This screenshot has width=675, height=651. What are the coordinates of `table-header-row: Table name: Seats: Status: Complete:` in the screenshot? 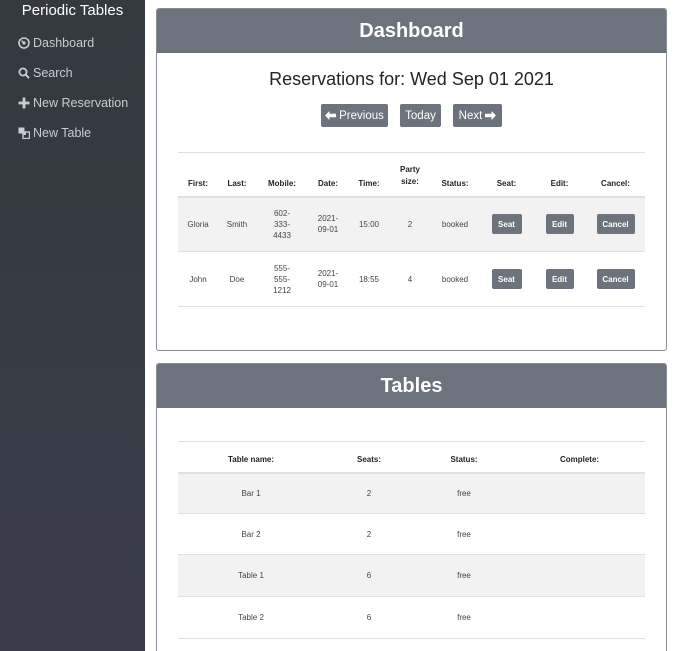 It's located at (411, 457).